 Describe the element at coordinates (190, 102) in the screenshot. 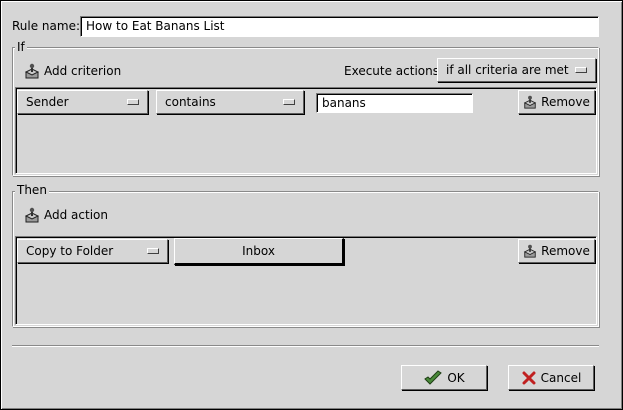

I see `criterion-operator-value: contains` at that location.